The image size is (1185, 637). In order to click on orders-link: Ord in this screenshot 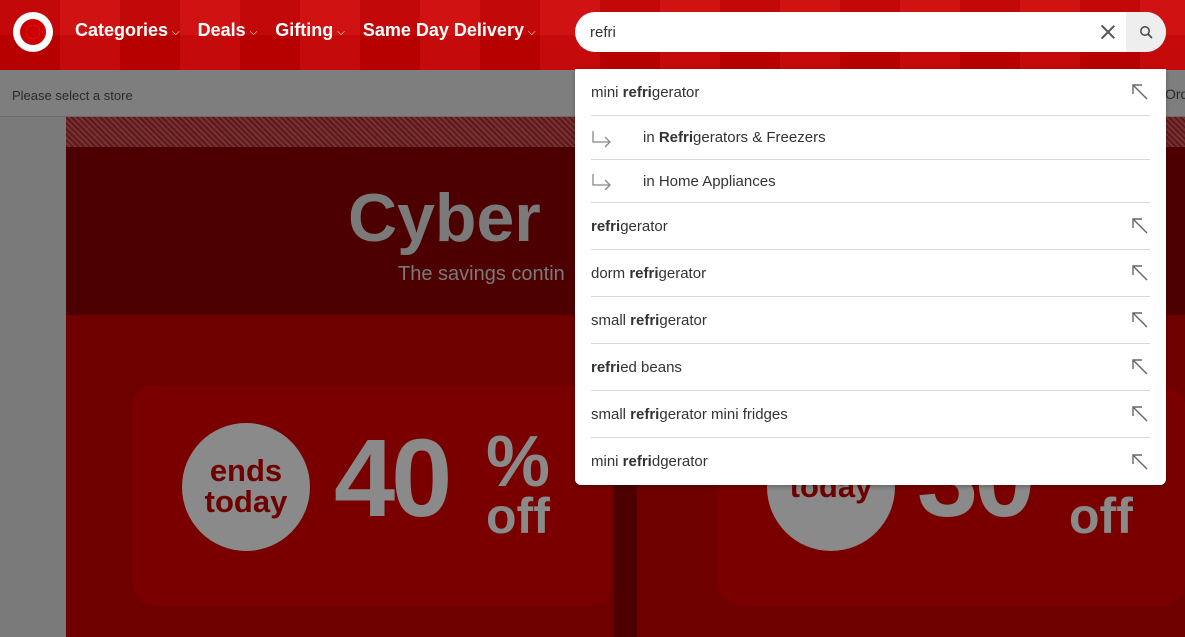, I will do `click(1175, 94)`.